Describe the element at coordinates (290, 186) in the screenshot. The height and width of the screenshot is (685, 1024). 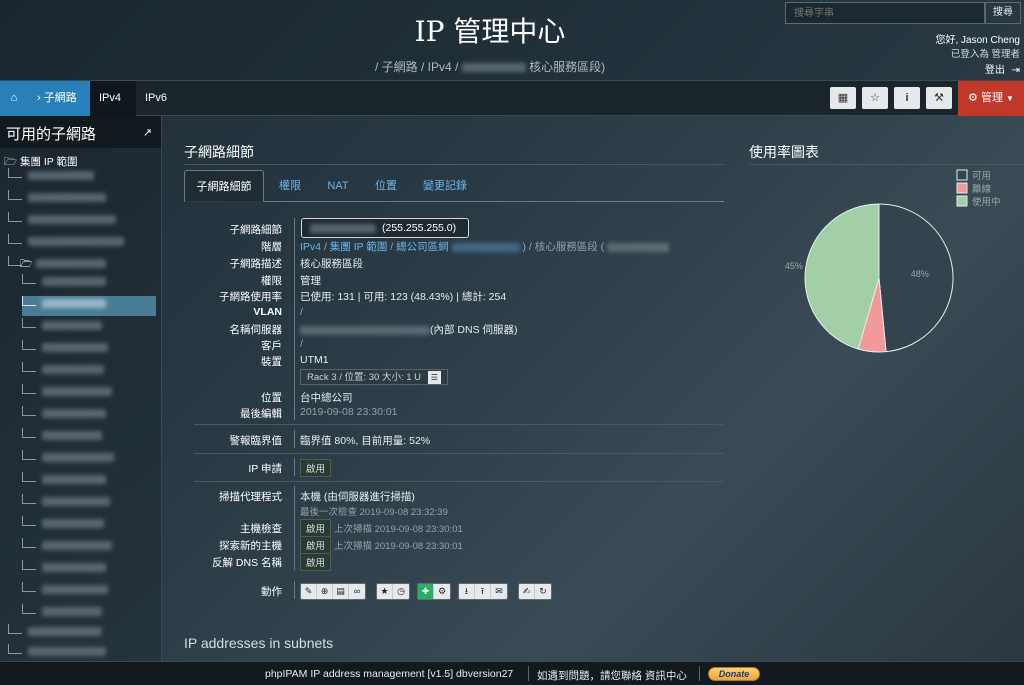
I see `tab-permissions: 權限` at that location.